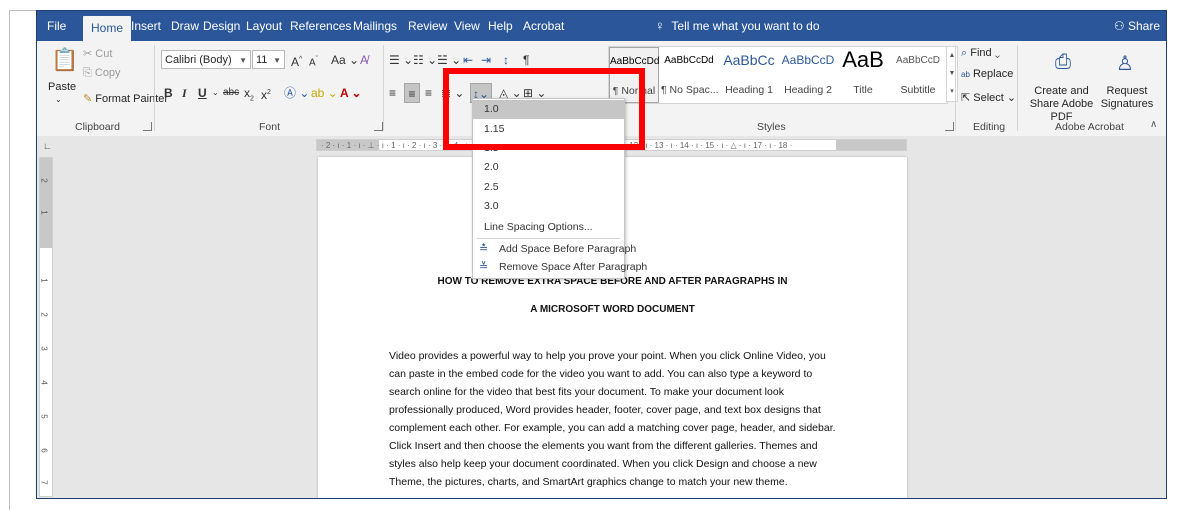 Image resolution: width=1201 pixels, height=511 pixels. What do you see at coordinates (184, 93) in the screenshot?
I see `italic-icon: I` at bounding box center [184, 93].